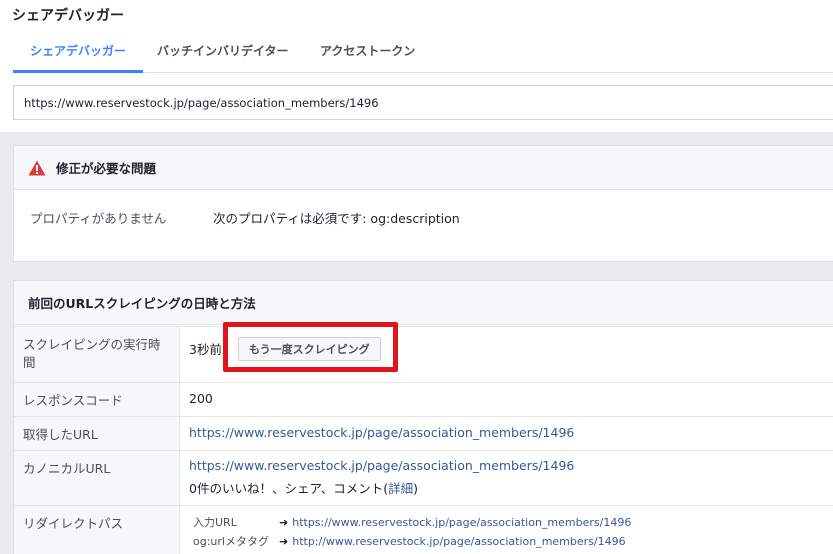  I want to click on redirect-path-label: リダイレクトパス, so click(97, 530).